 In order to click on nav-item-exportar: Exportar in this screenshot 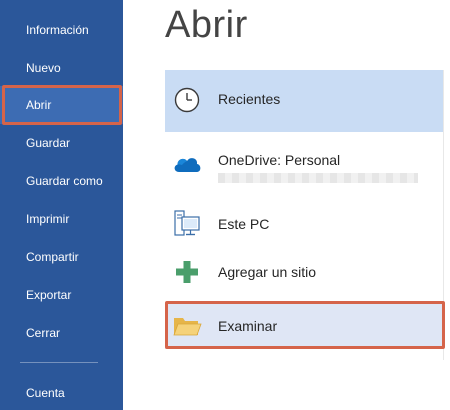, I will do `click(61, 295)`.